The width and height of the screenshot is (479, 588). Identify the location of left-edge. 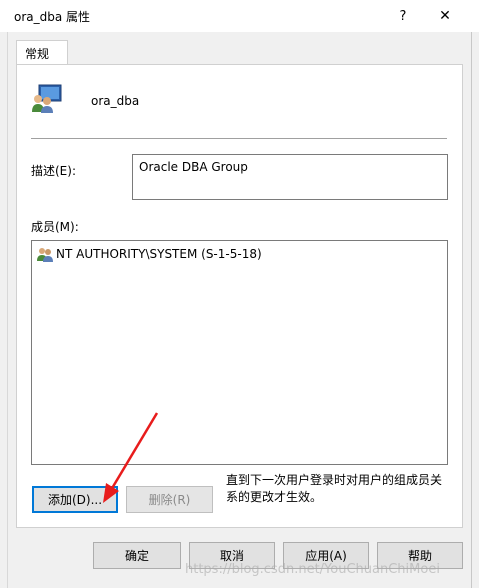
(4, 310).